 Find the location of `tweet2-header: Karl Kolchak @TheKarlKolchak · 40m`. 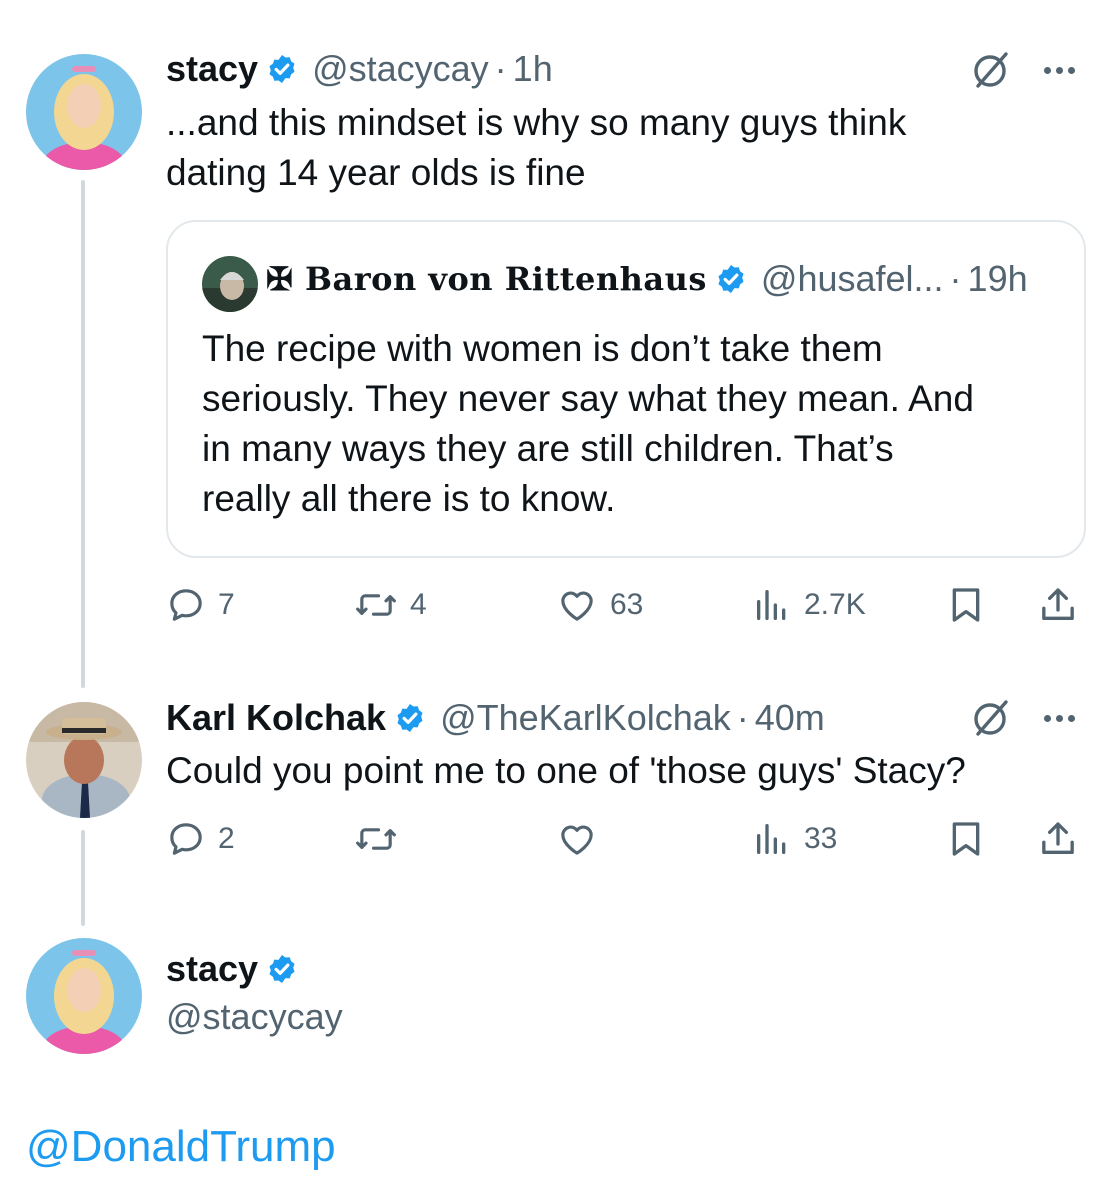

tweet2-header: Karl Kolchak @TheKarlKolchak · 40m is located at coordinates (495, 718).